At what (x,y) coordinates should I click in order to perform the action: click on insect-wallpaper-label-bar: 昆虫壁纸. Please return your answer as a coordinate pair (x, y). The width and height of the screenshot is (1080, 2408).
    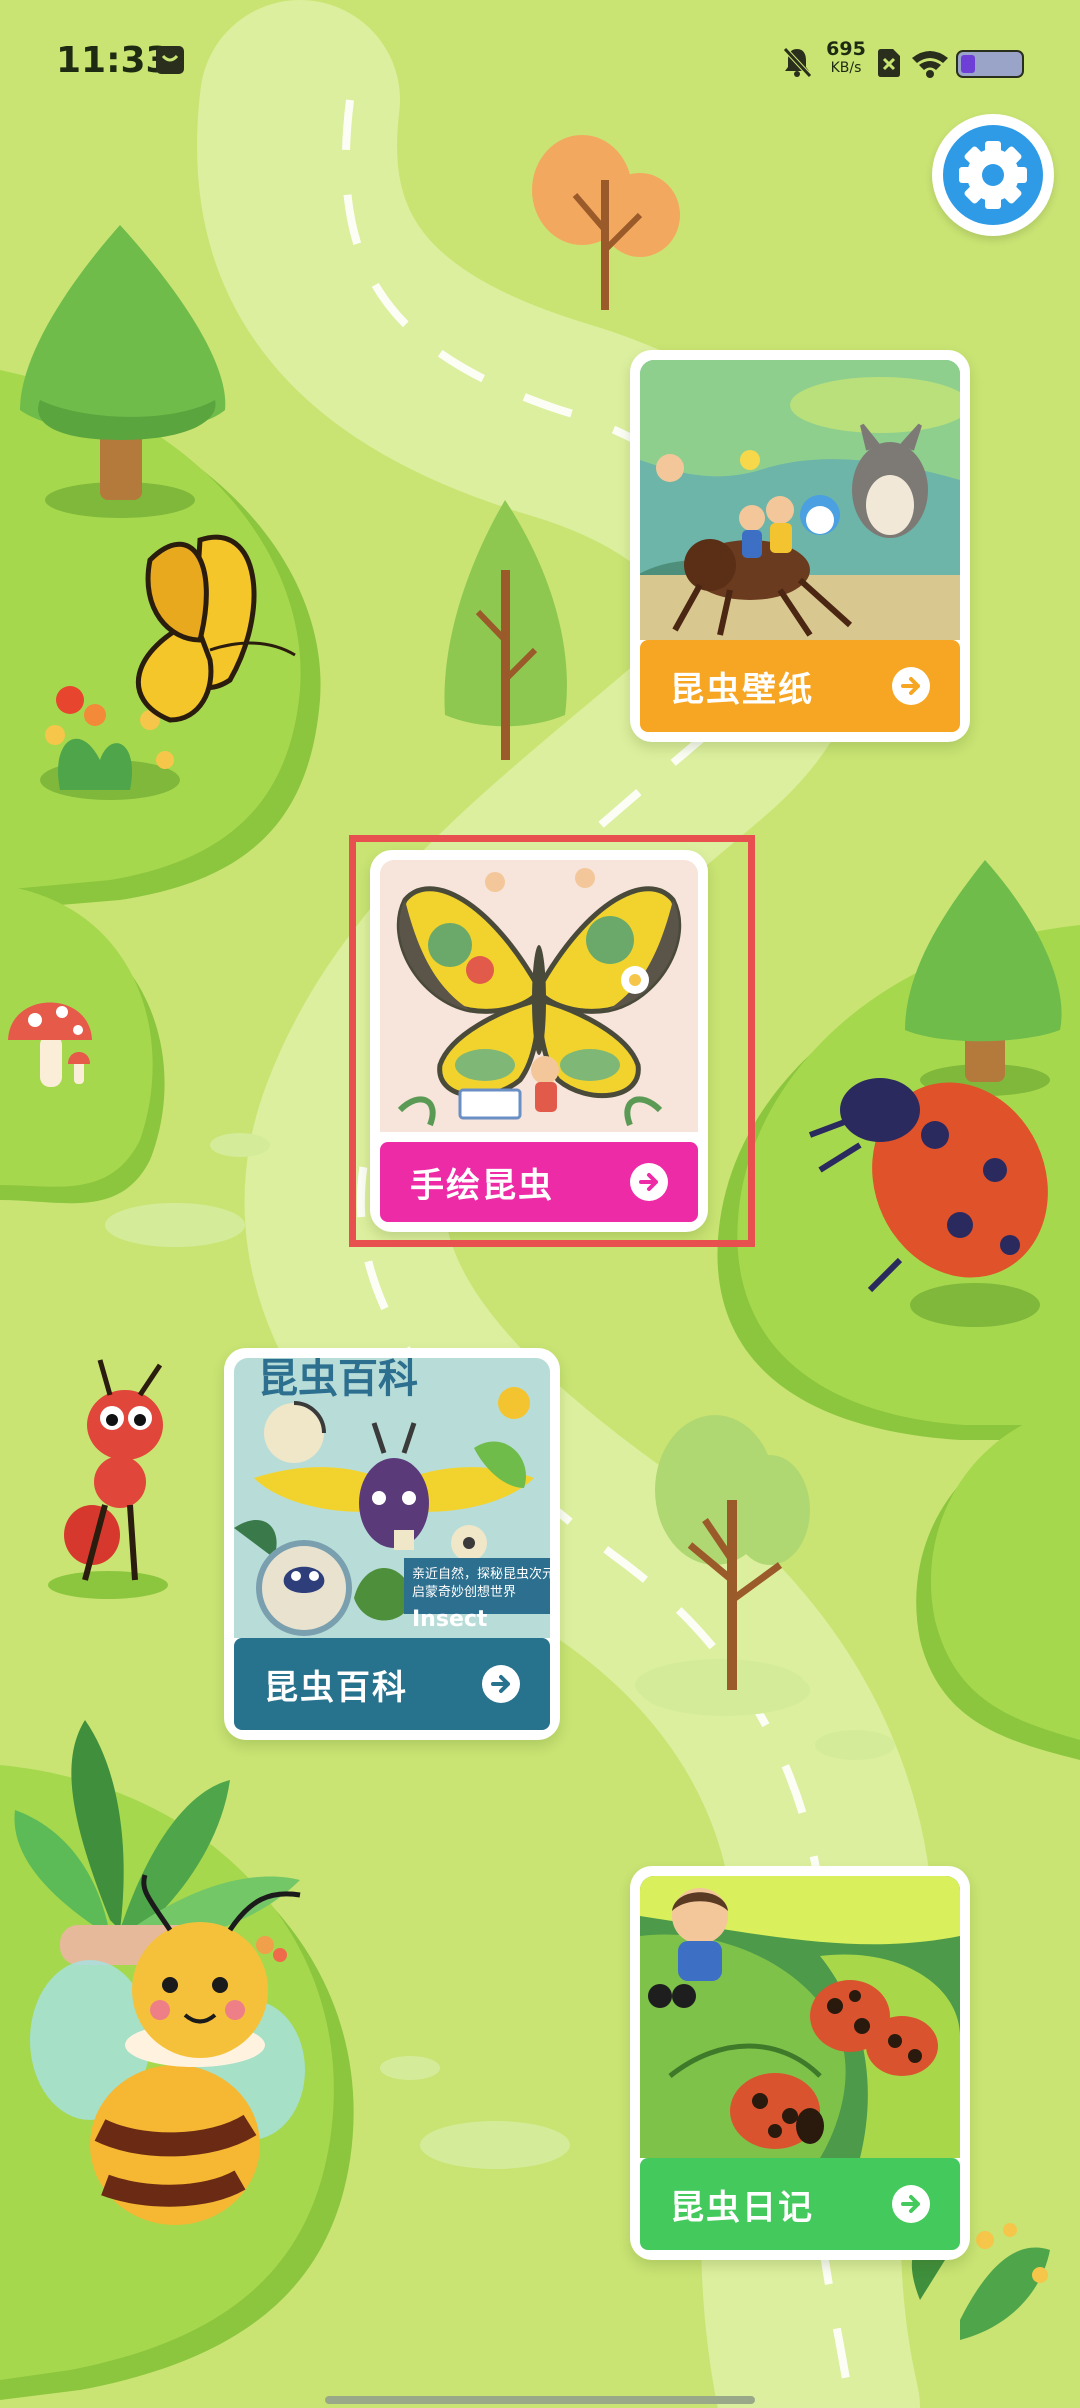
    Looking at the image, I should click on (800, 686).